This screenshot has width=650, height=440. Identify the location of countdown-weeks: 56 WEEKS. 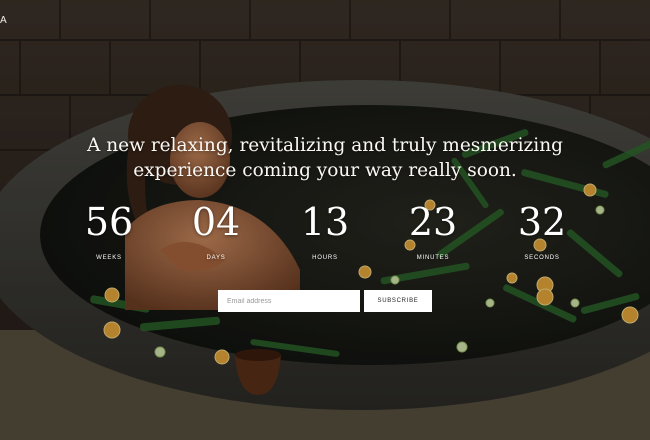
(109, 230).